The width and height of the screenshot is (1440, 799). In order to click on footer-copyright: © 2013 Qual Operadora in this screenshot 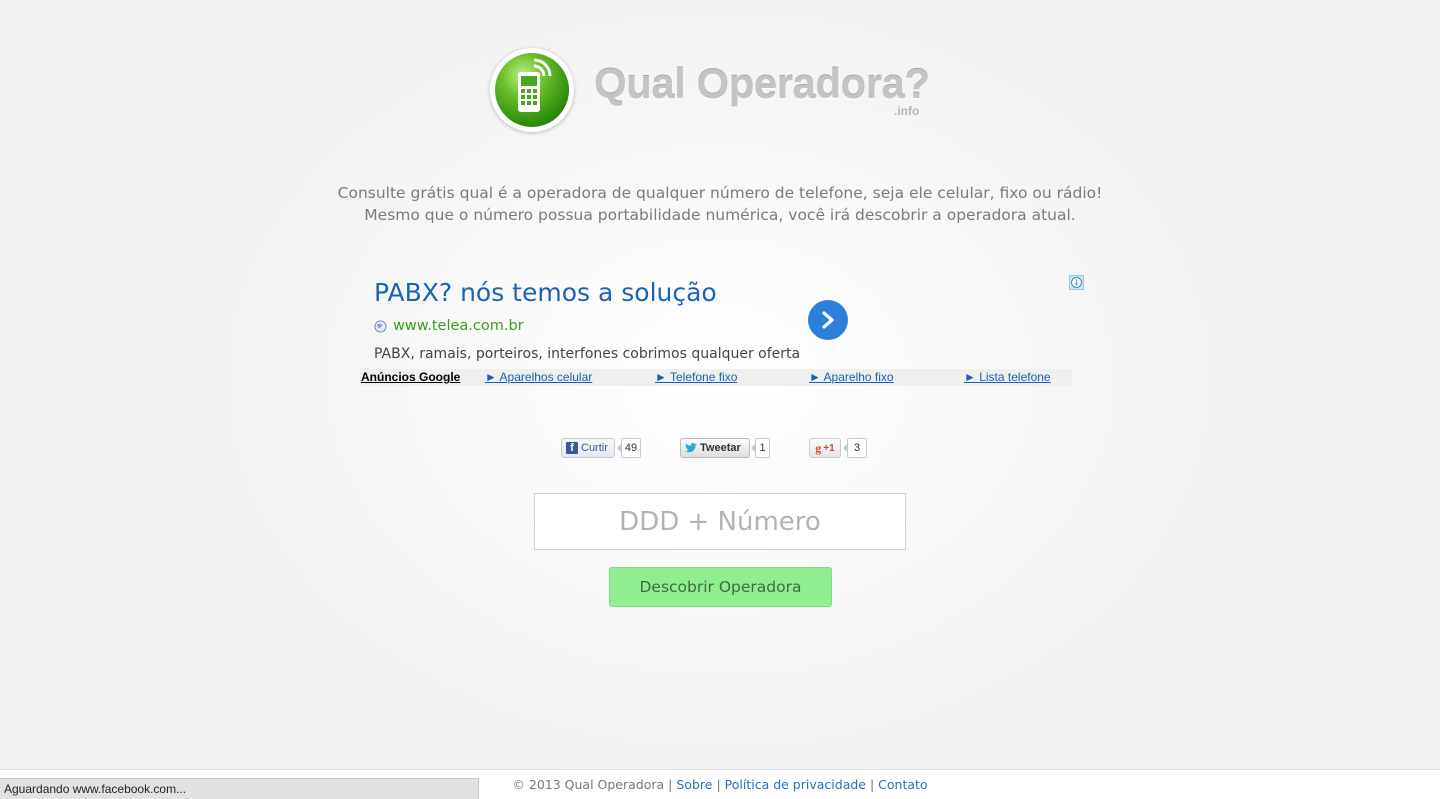, I will do `click(588, 784)`.